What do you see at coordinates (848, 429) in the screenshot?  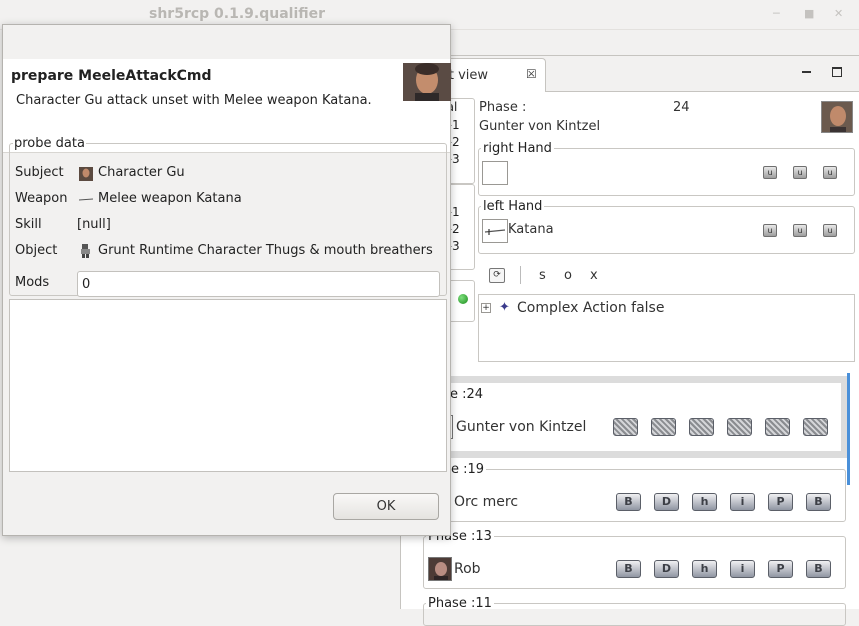 I see `scroll-indicator` at bounding box center [848, 429].